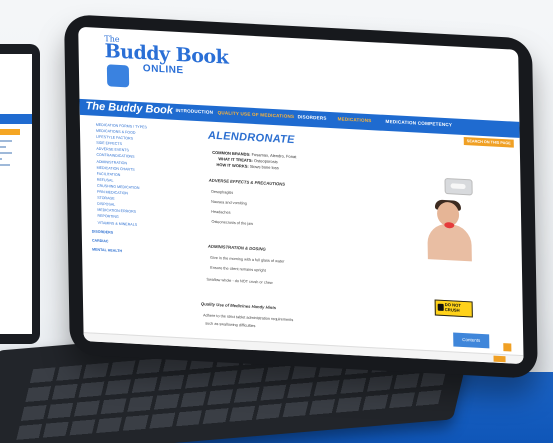  I want to click on admin-item: Ensure the client remains upright, so click(238, 269).